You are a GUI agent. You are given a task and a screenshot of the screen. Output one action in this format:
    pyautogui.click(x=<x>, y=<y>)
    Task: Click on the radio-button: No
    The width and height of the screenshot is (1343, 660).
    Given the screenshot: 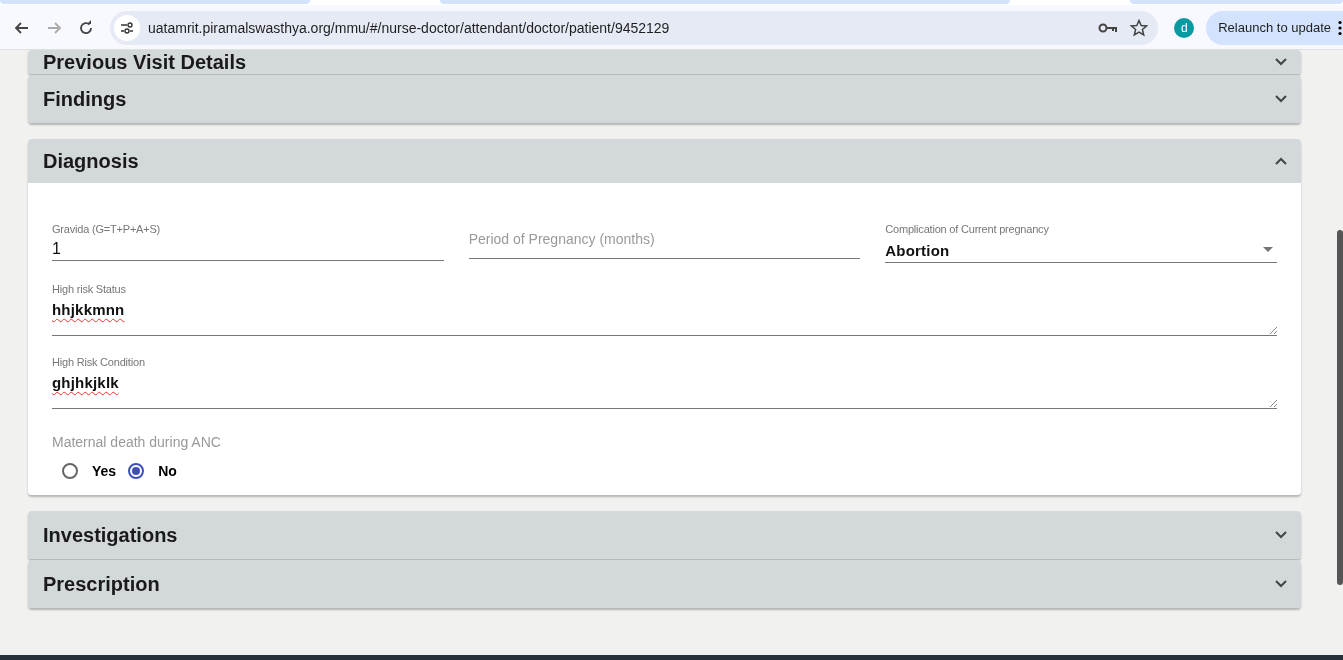 What is the action you would take?
    pyautogui.click(x=152, y=471)
    